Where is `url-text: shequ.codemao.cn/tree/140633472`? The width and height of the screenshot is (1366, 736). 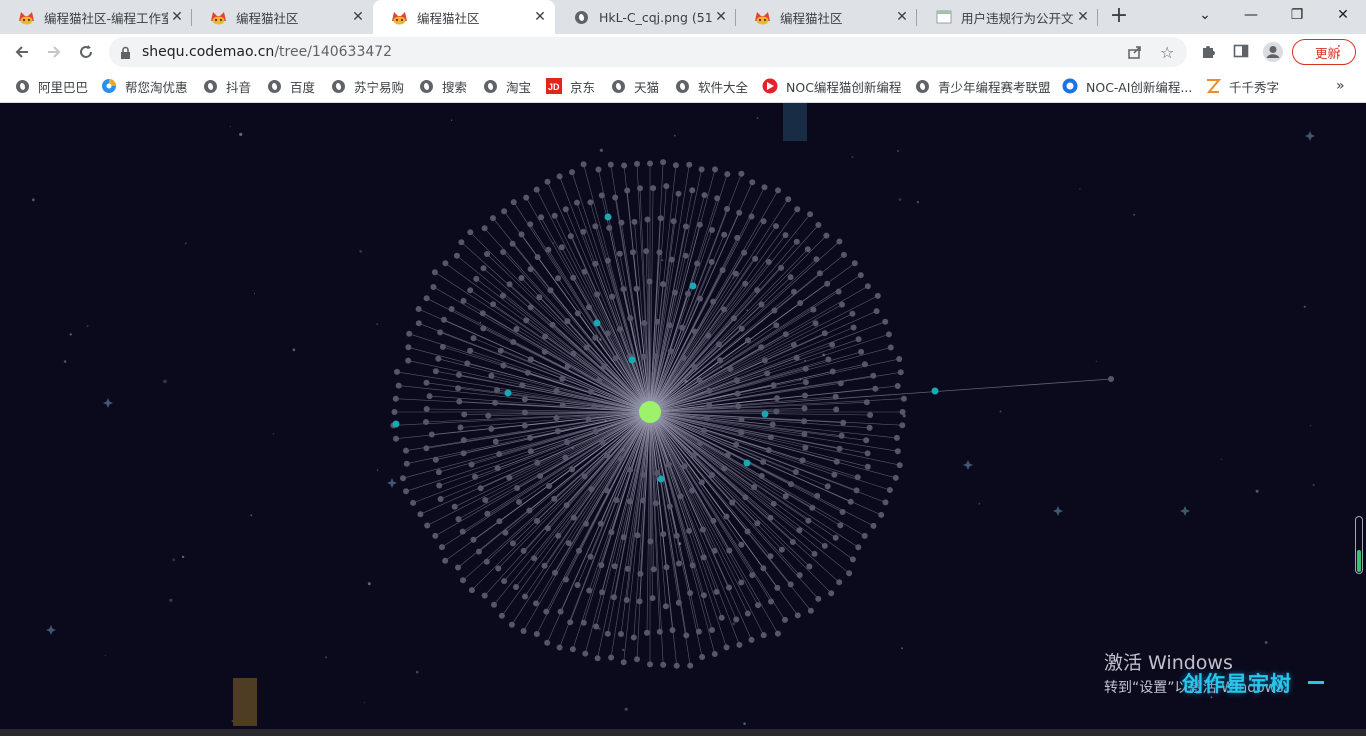 url-text: shequ.codemao.cn/tree/140633472 is located at coordinates (267, 52).